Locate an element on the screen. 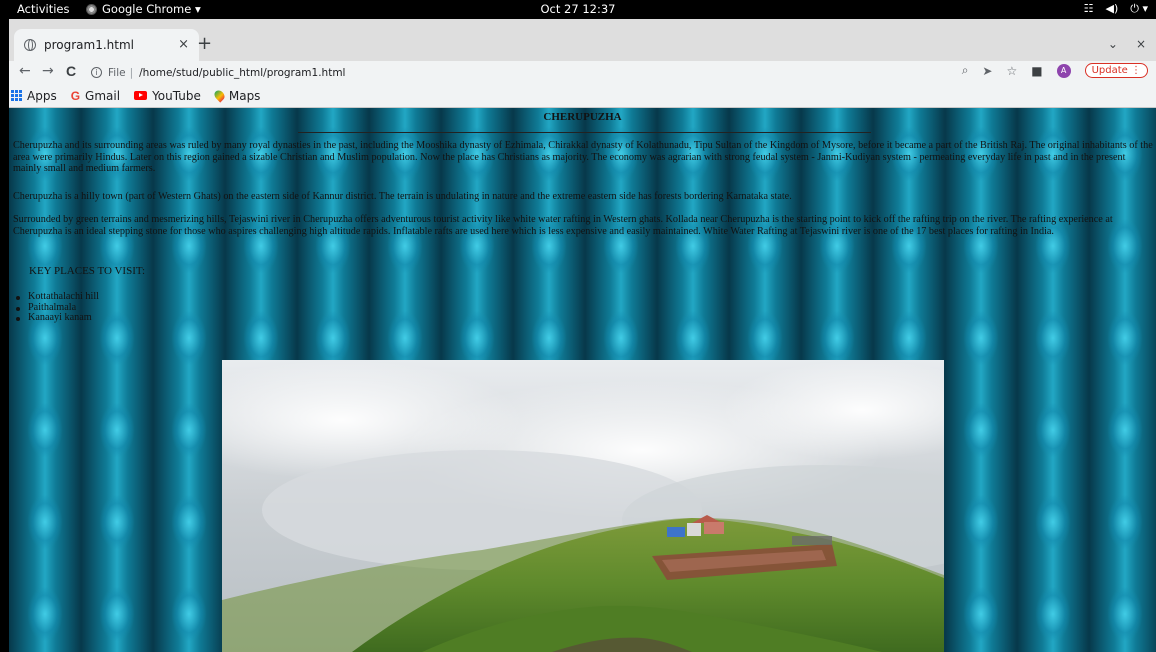 This screenshot has height=652, width=1156. list-item: Kanaayi kanam is located at coordinates (56, 318).